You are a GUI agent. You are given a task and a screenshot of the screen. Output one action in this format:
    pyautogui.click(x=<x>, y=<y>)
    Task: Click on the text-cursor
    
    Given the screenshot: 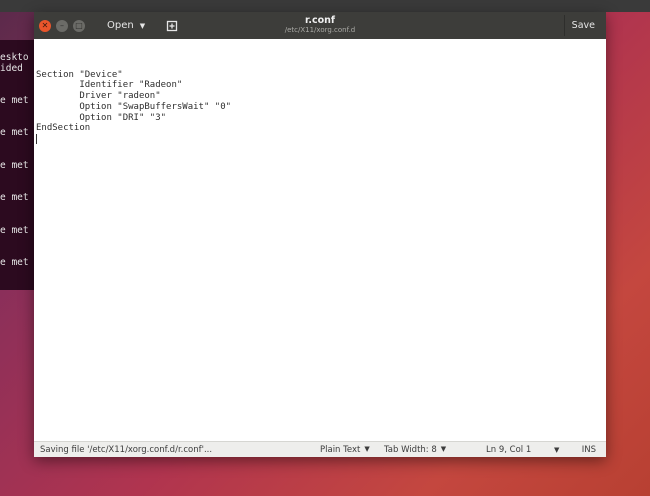 What is the action you would take?
    pyautogui.click(x=36, y=138)
    